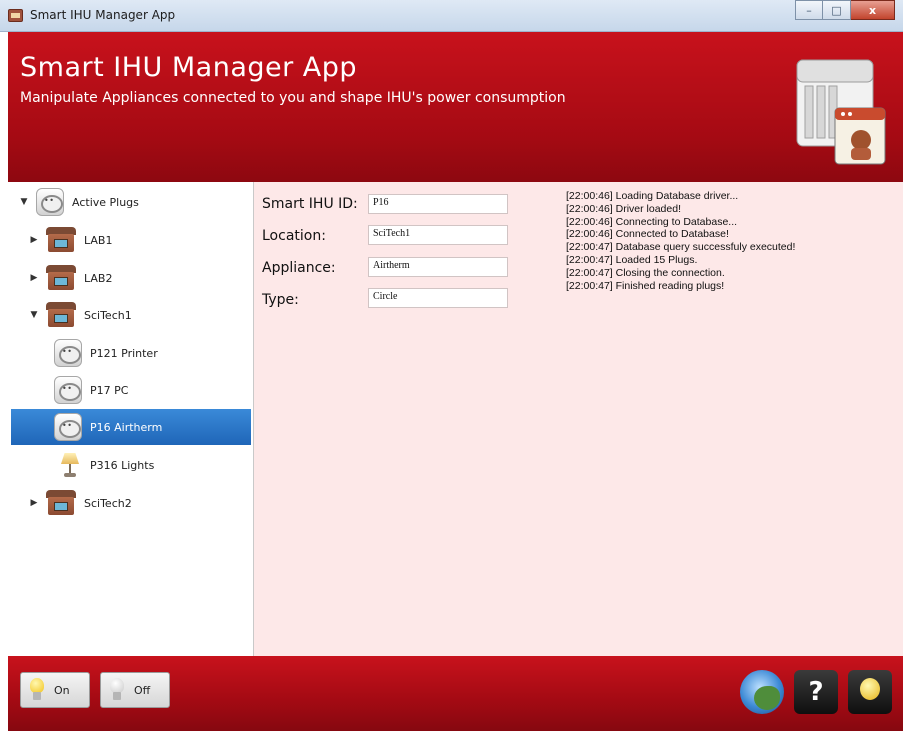 The width and height of the screenshot is (903, 731). Describe the element at coordinates (80, 315) in the screenshot. I see `tree-item-scitech1: ▼ SciTech1` at that location.